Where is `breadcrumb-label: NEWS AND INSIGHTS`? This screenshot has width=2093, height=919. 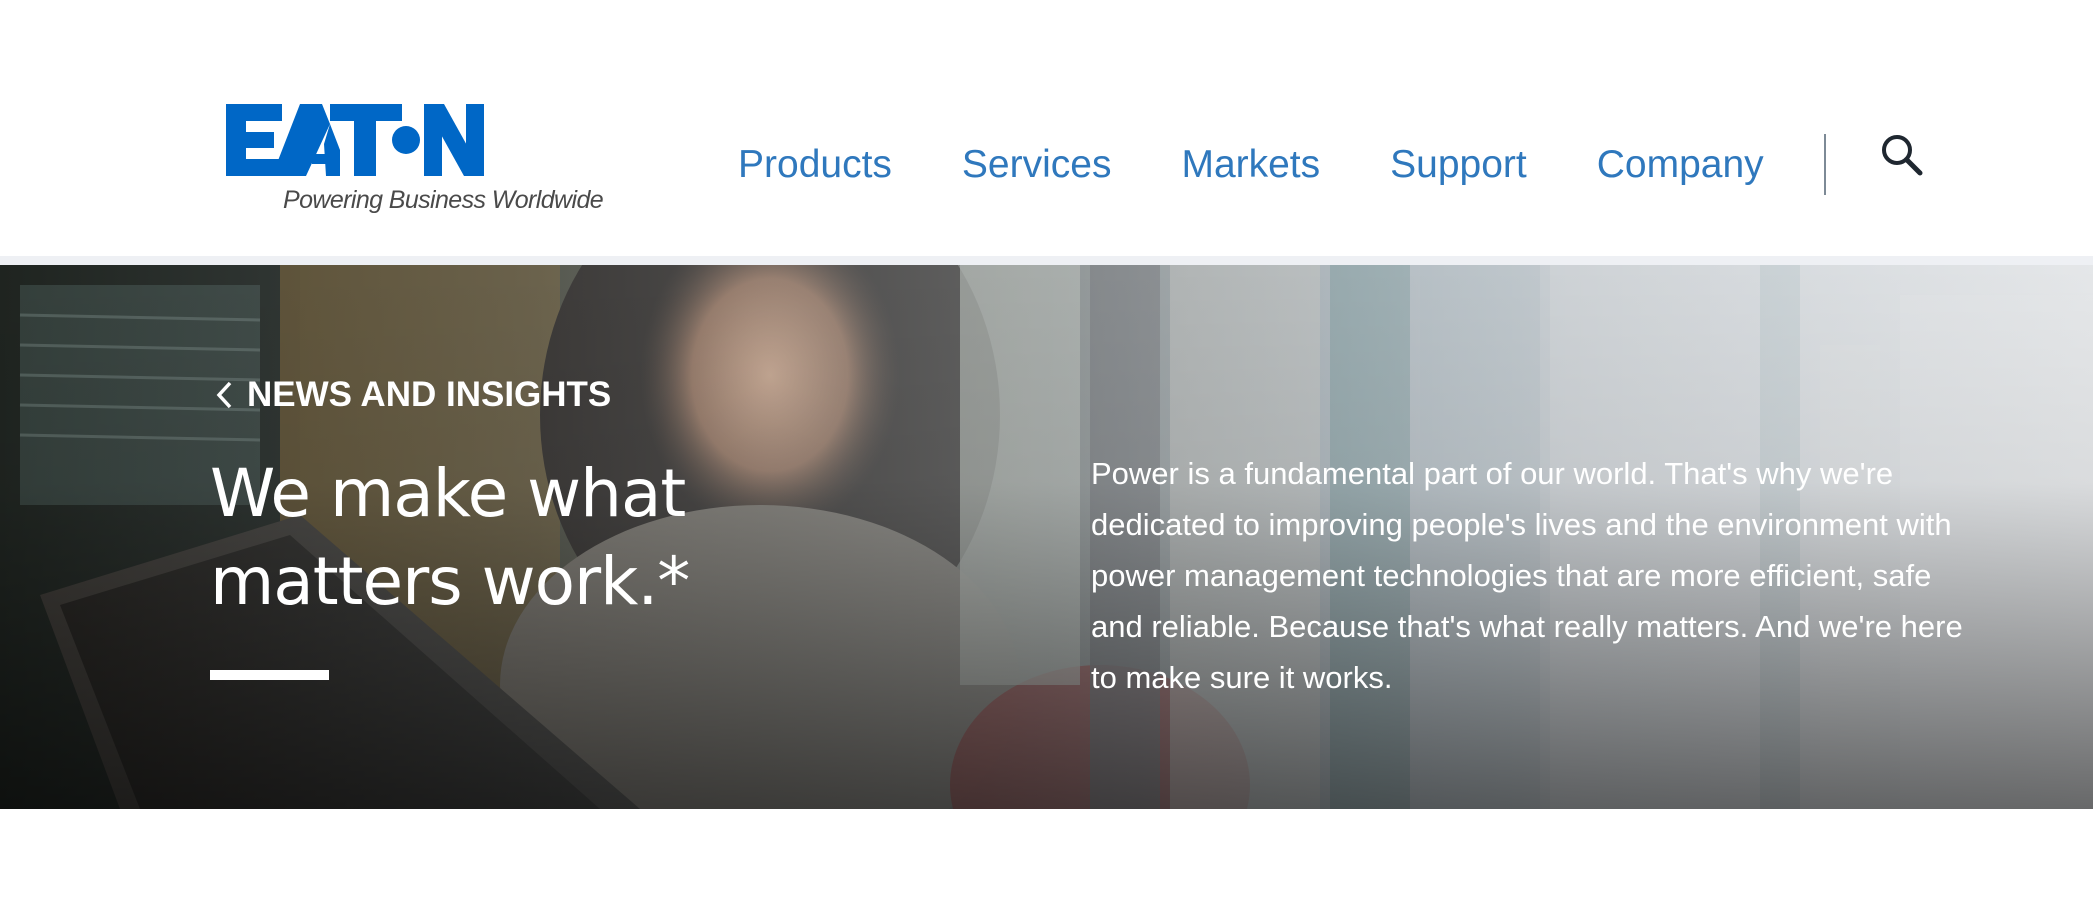
breadcrumb-label: NEWS AND INSIGHTS is located at coordinates (429, 394).